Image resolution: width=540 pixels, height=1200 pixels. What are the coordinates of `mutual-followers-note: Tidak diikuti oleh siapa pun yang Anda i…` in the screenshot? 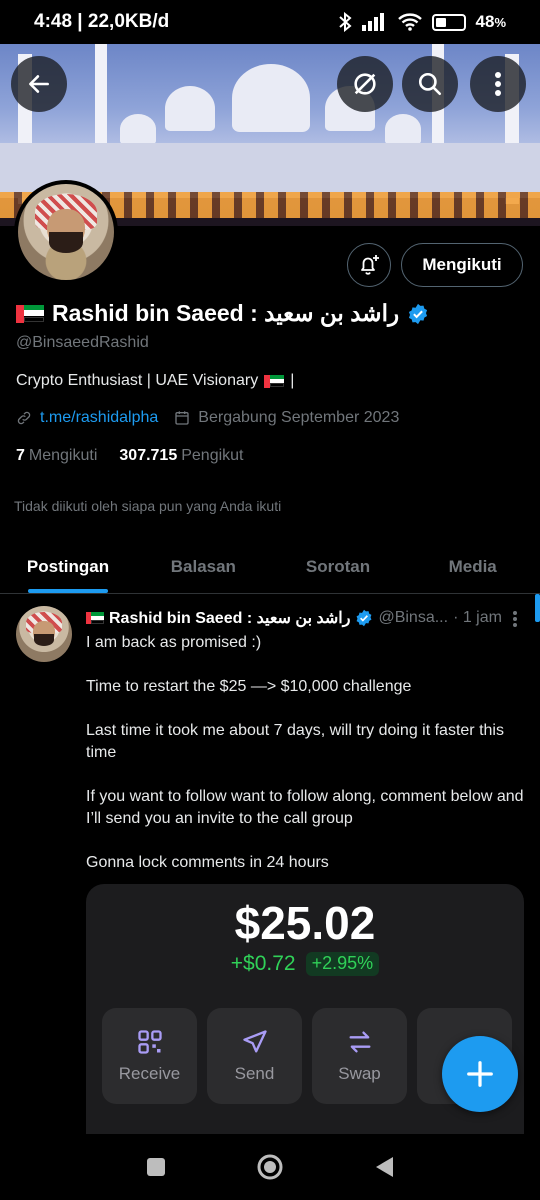 It's located at (148, 506).